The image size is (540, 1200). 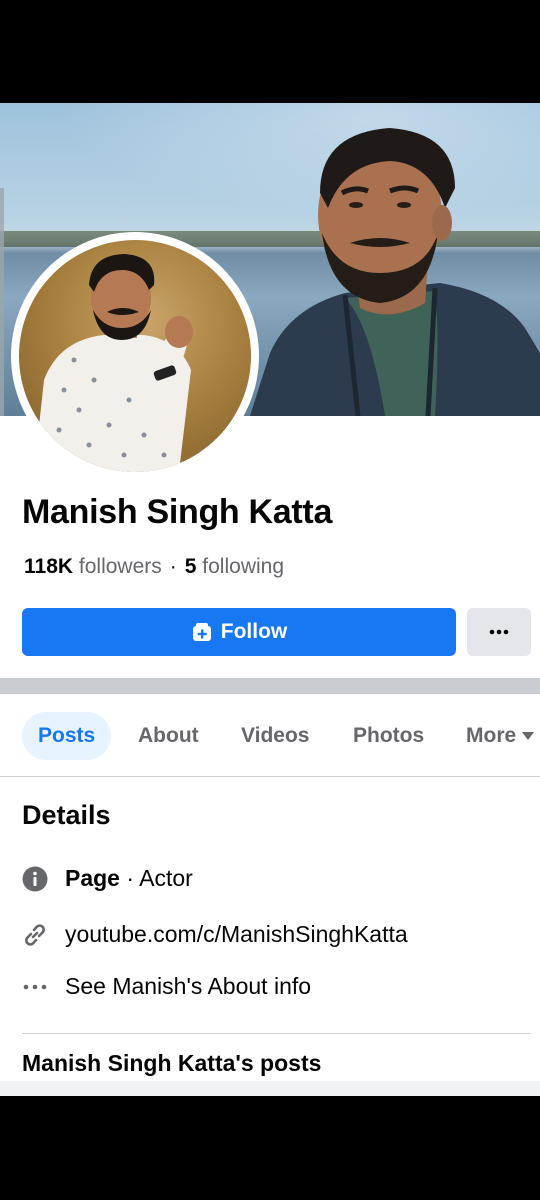 I want to click on tab-more-label: More, so click(x=491, y=735).